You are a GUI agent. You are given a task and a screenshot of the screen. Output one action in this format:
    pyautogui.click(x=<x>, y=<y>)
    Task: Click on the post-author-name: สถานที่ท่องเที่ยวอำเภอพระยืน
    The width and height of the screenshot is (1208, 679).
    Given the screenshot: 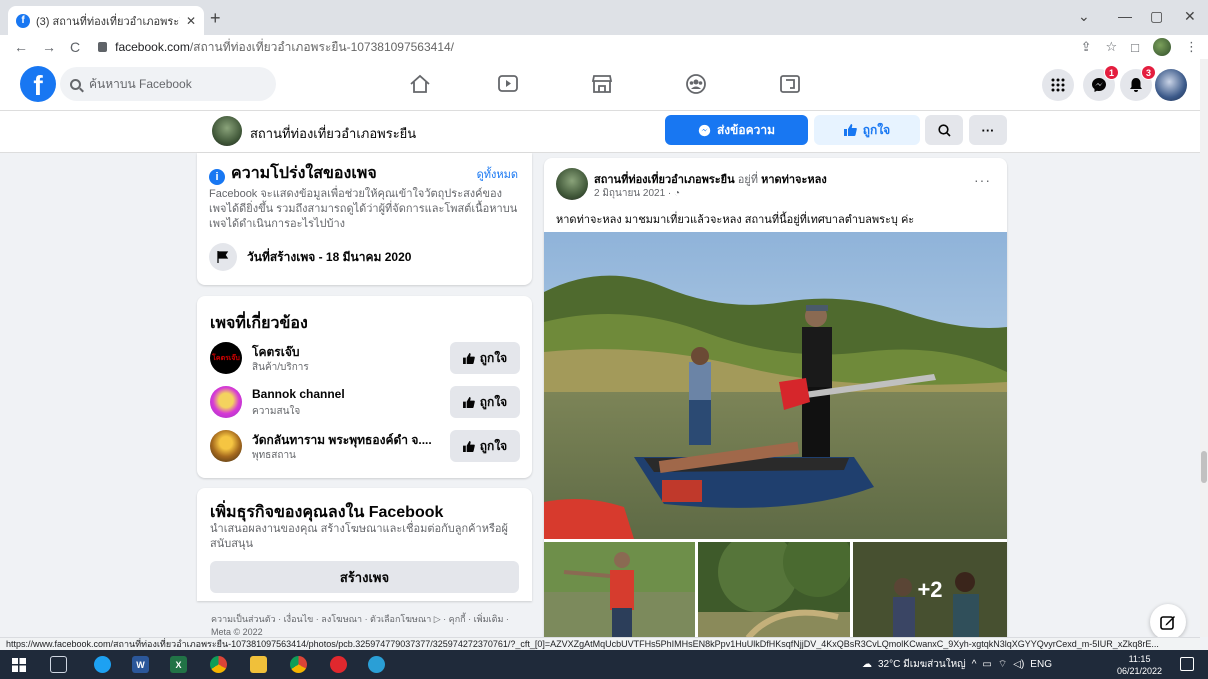 What is the action you would take?
    pyautogui.click(x=664, y=180)
    